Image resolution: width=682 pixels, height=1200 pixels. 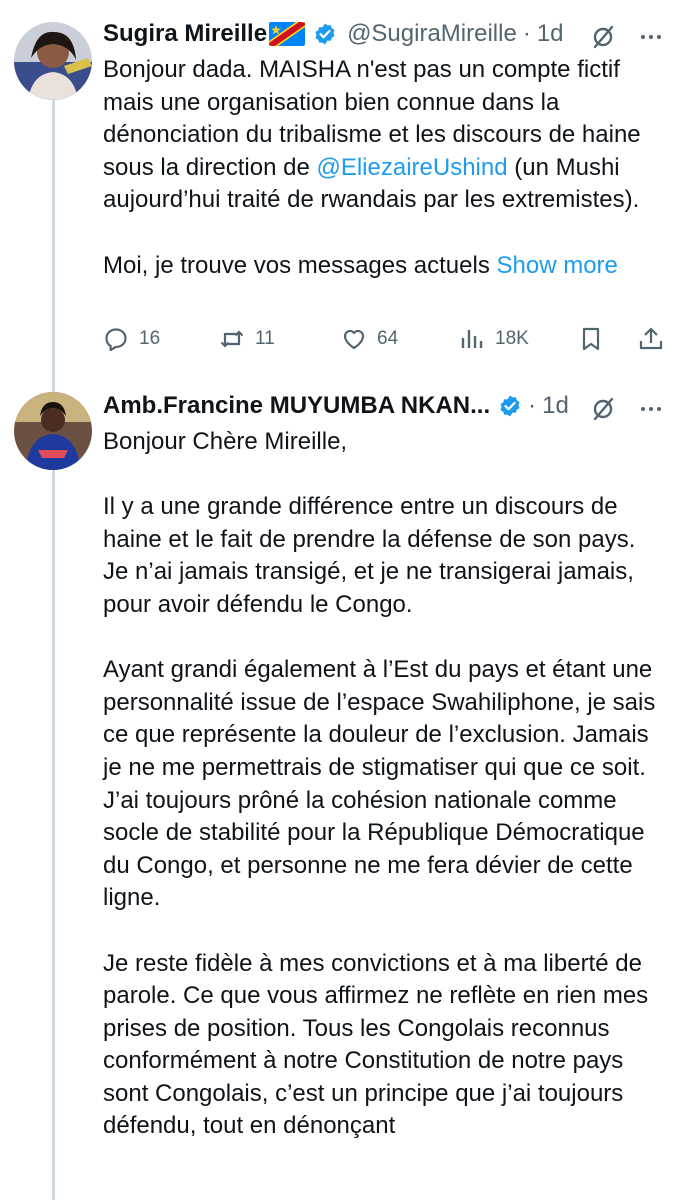 What do you see at coordinates (265, 338) in the screenshot?
I see `repost-count: 11` at bounding box center [265, 338].